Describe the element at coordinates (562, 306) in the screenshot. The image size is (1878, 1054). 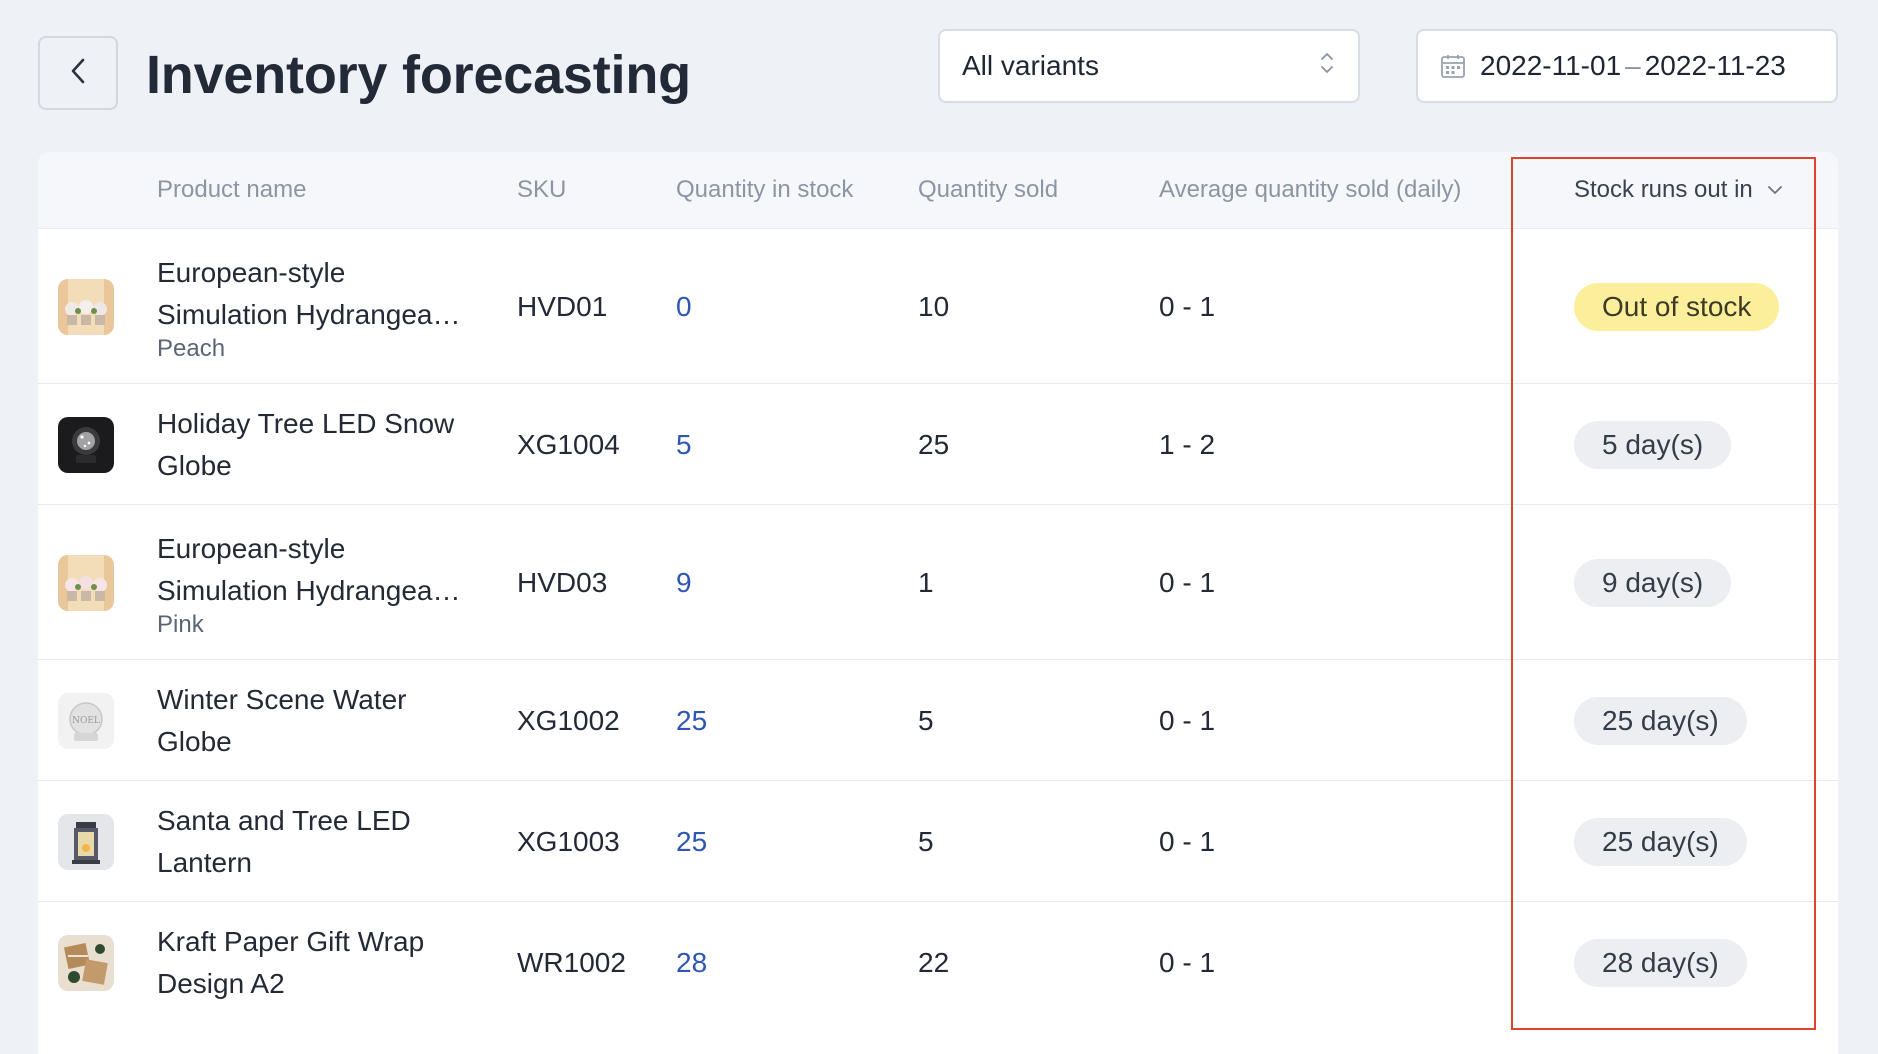
I see `sku-value: HVD01` at that location.